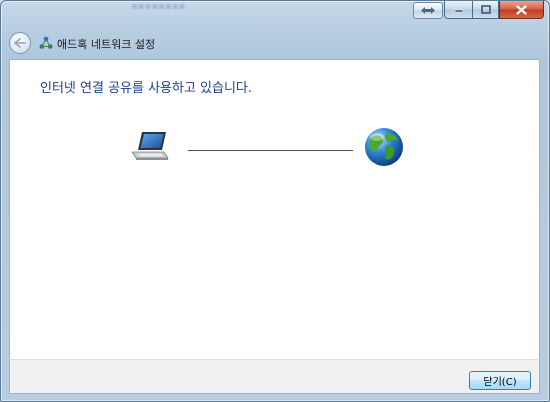  Describe the element at coordinates (384, 149) in the screenshot. I see `globe-icon` at that location.